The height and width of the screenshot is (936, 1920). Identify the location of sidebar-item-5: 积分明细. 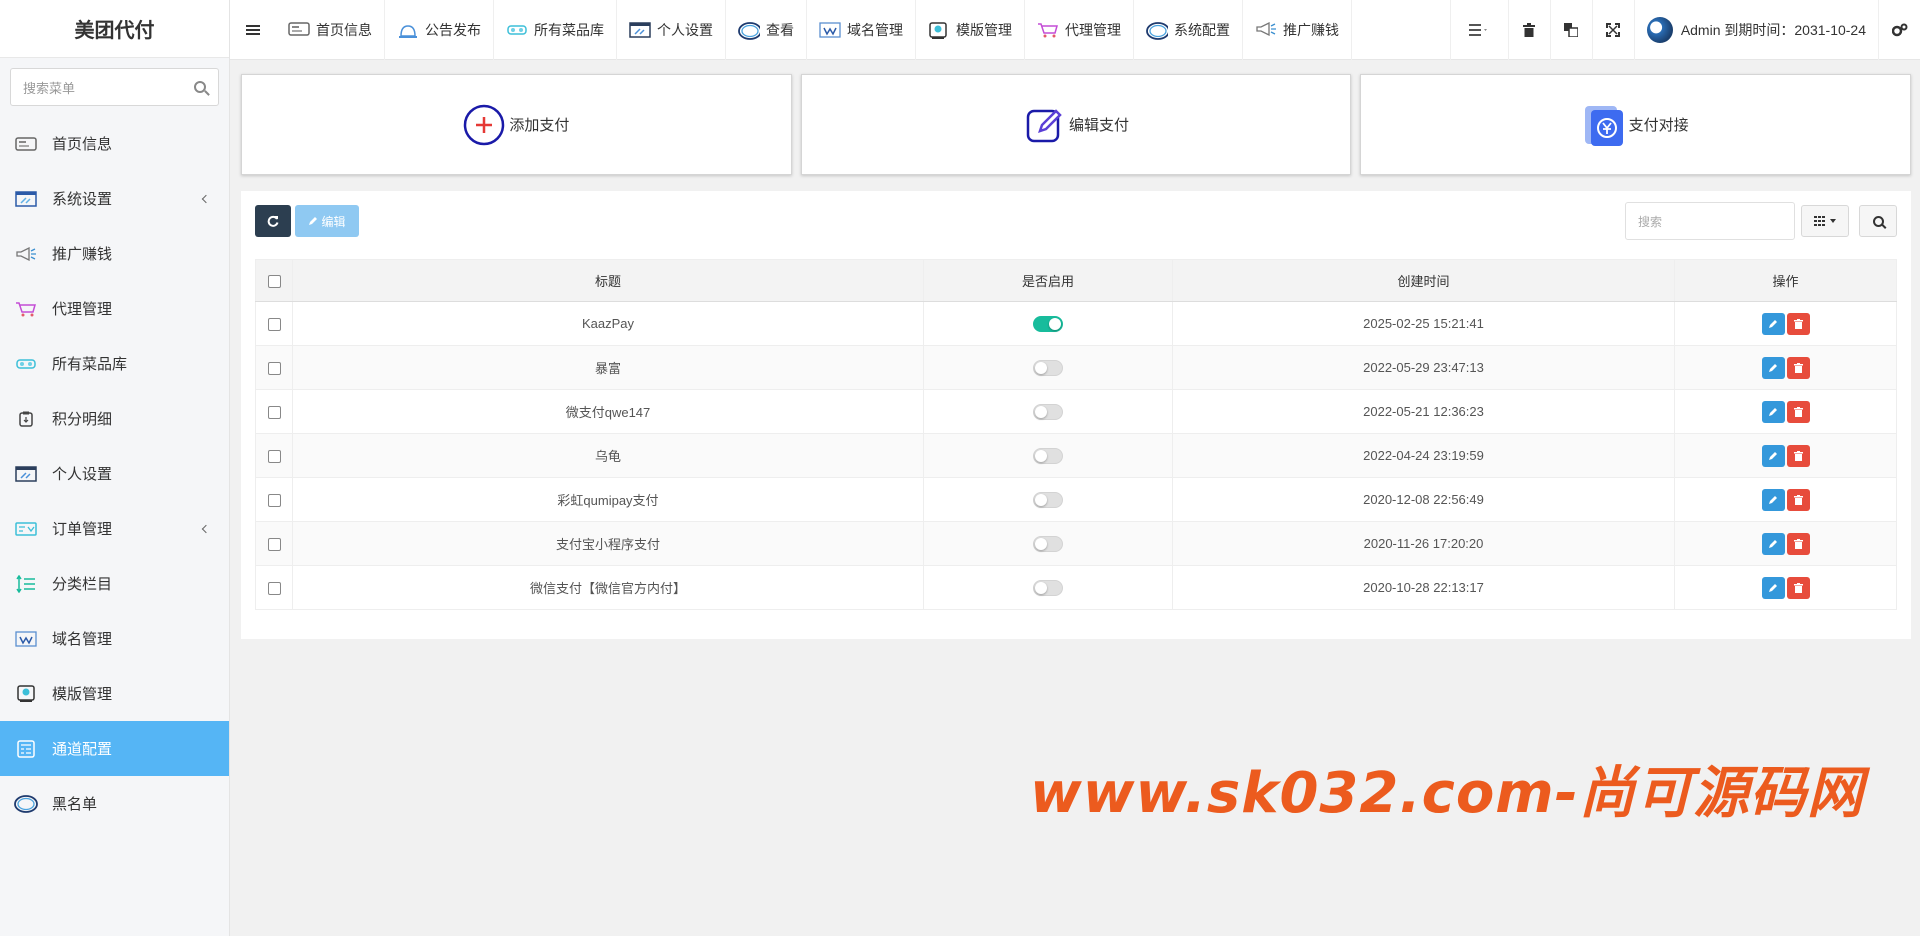
(114, 418).